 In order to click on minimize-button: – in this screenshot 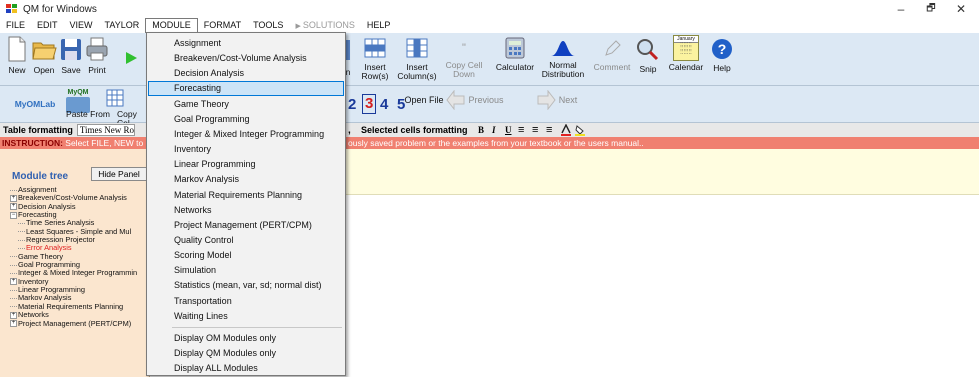, I will do `click(901, 9)`.